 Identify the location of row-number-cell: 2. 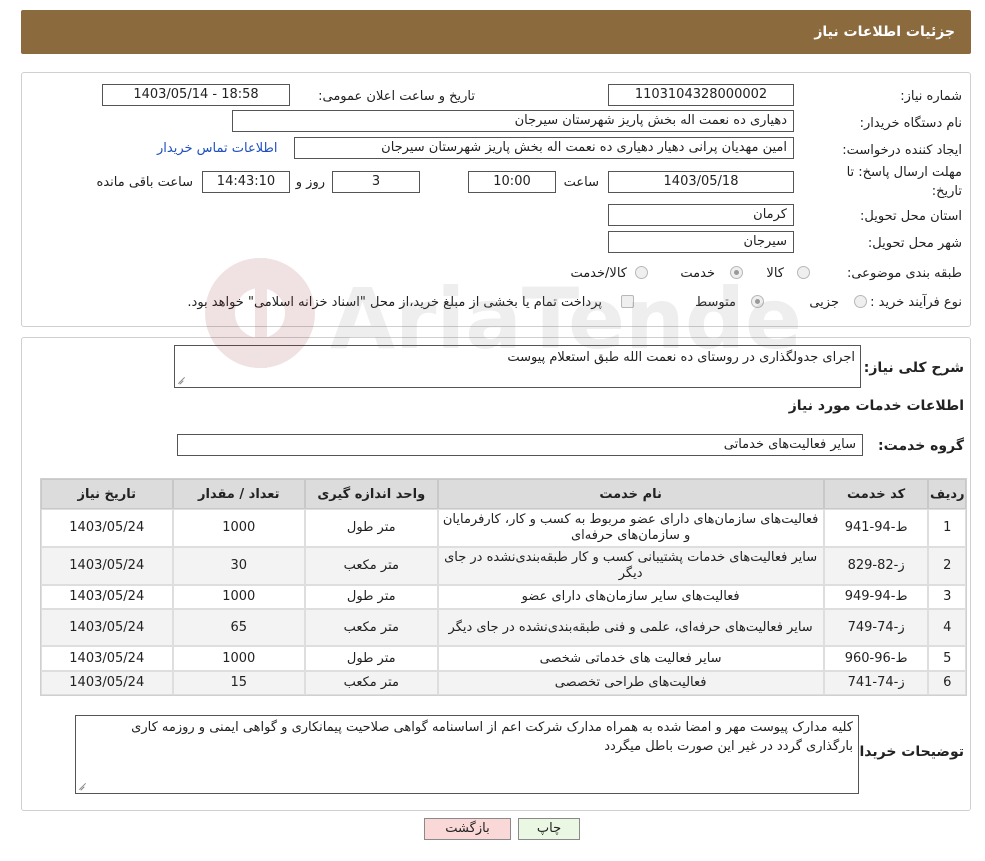
(947, 566).